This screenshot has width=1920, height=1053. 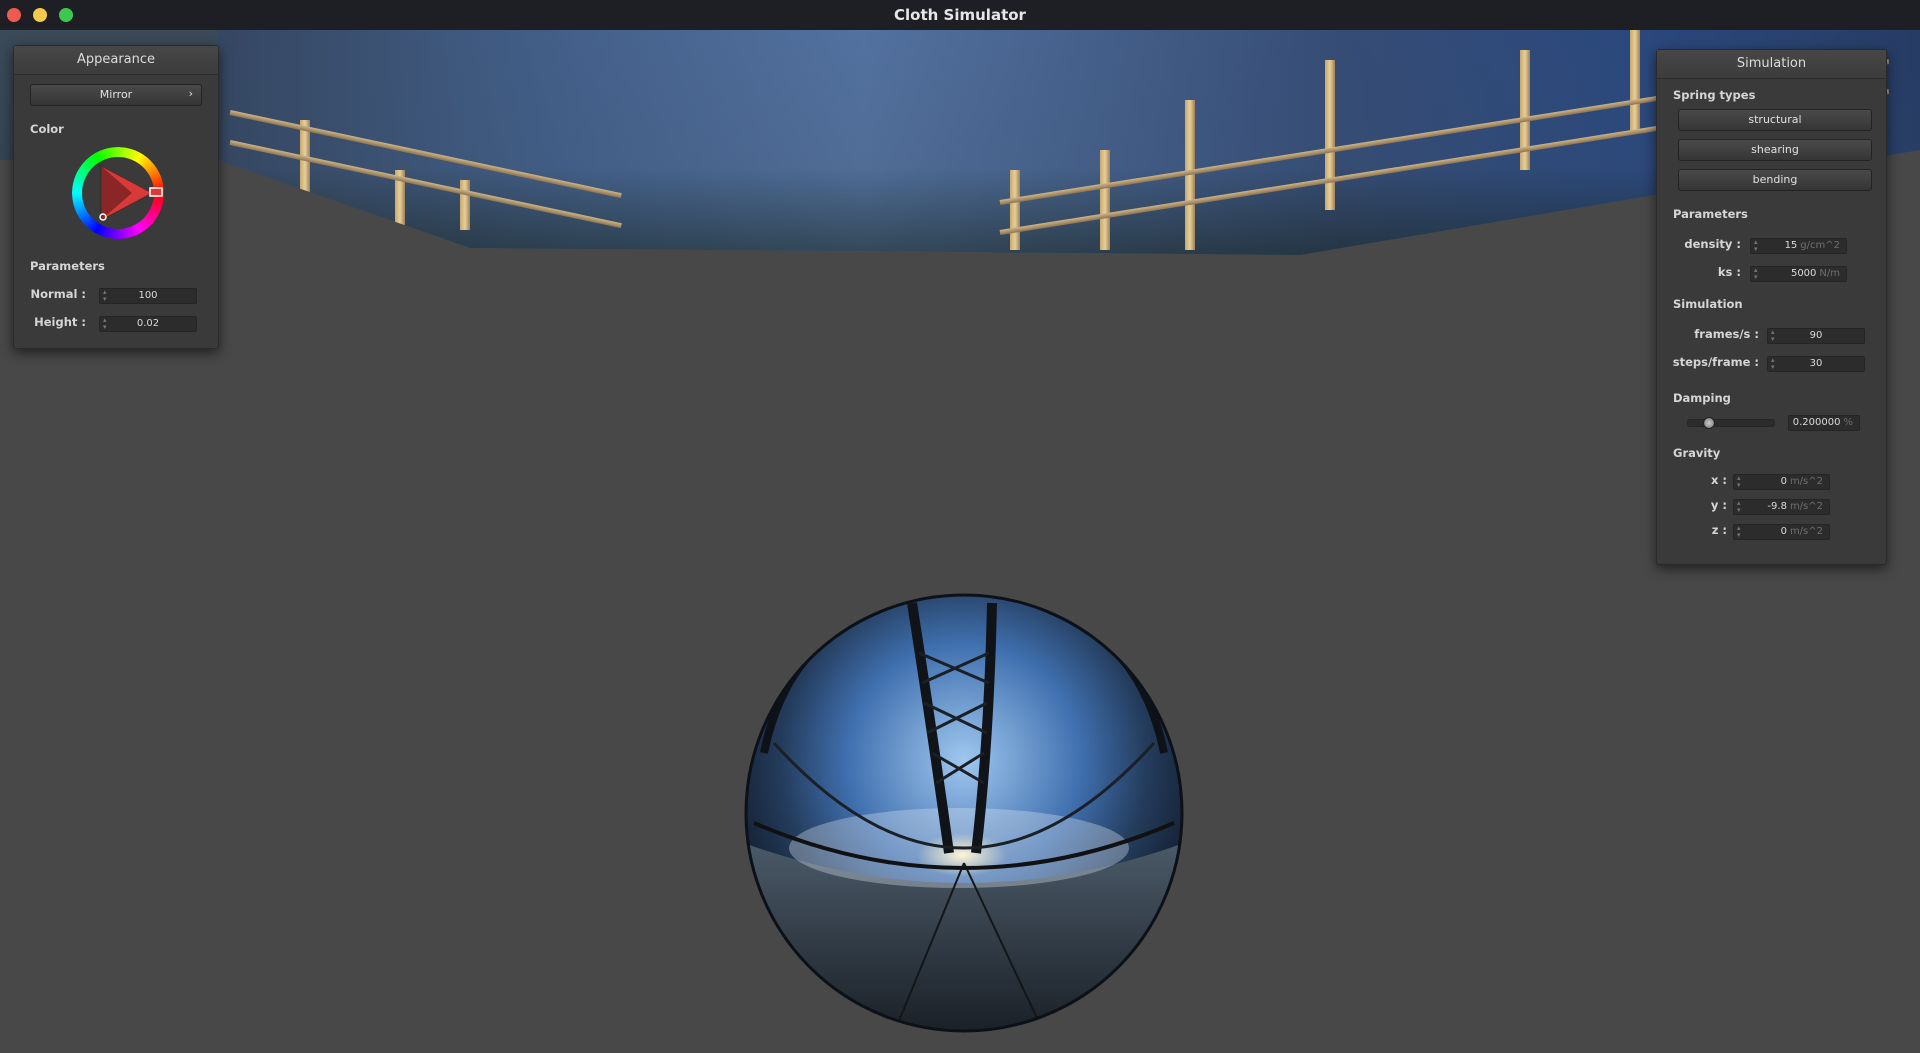 What do you see at coordinates (1718, 480) in the screenshot?
I see `gravity-x-label: x :` at bounding box center [1718, 480].